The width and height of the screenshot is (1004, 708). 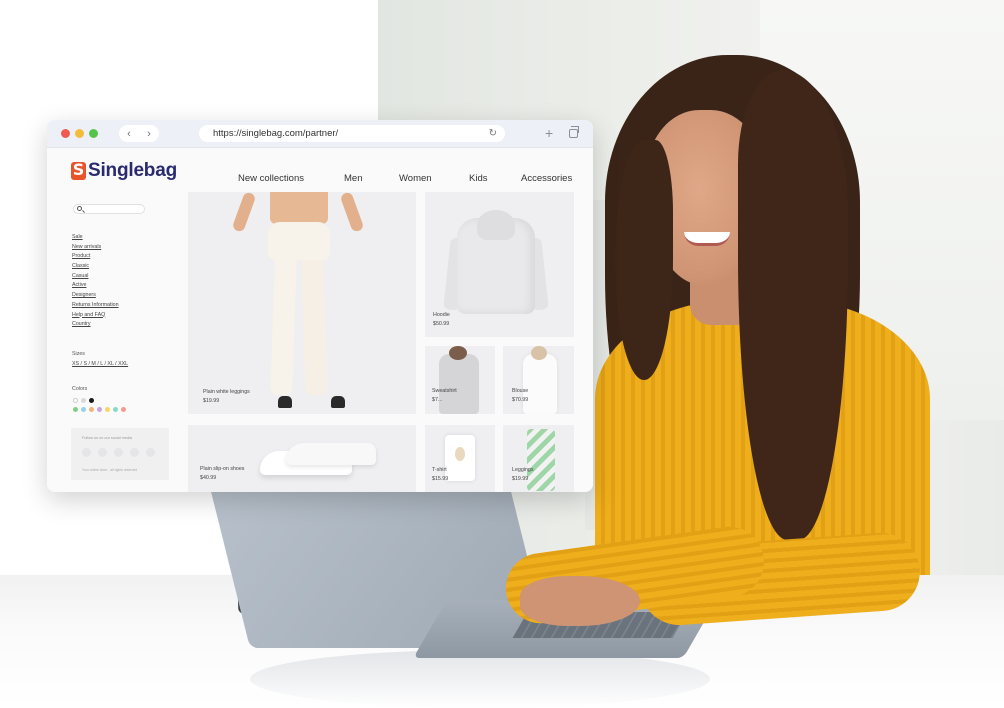 I want to click on sidebar-link-country: Country, so click(x=95, y=326).